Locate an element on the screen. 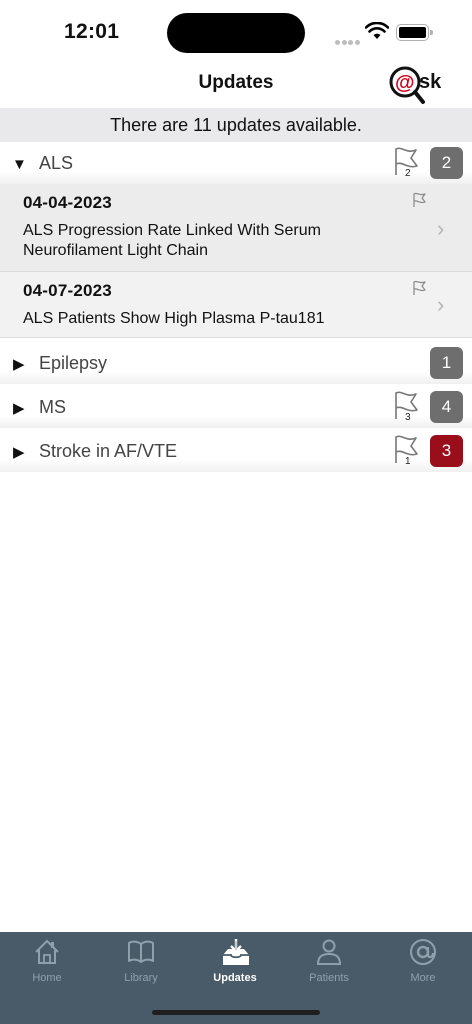 The width and height of the screenshot is (472, 1024). tab-patients: Patients is located at coordinates (329, 962).